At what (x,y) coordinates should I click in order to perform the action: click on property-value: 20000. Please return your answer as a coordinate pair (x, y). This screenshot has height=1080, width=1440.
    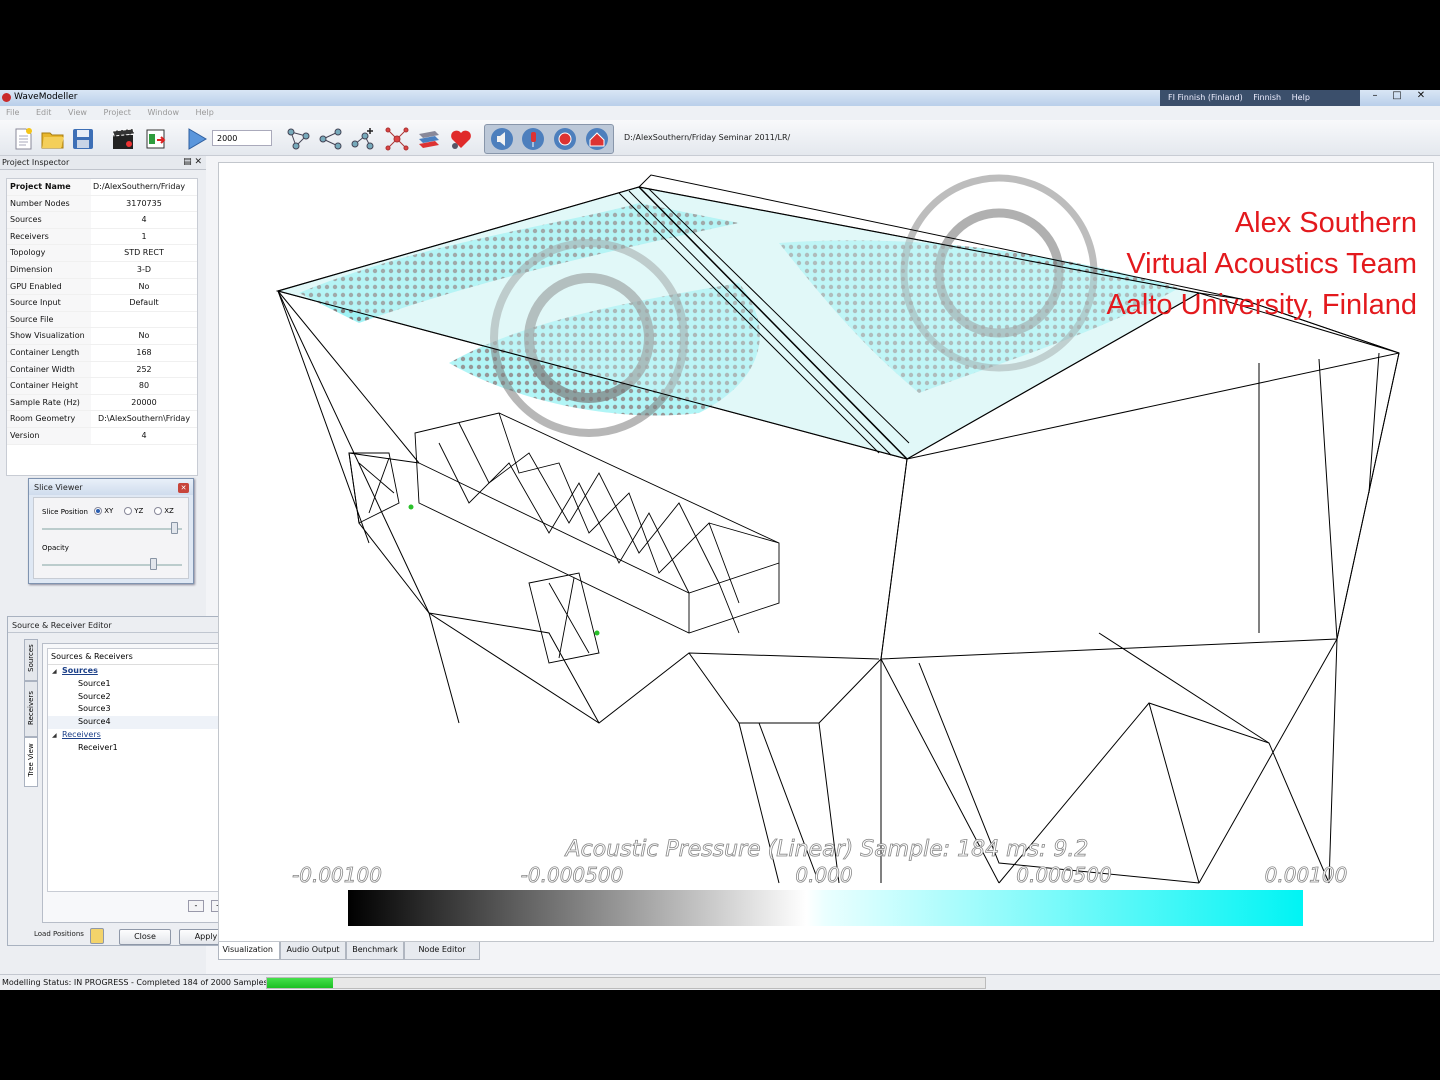
    Looking at the image, I should click on (144, 403).